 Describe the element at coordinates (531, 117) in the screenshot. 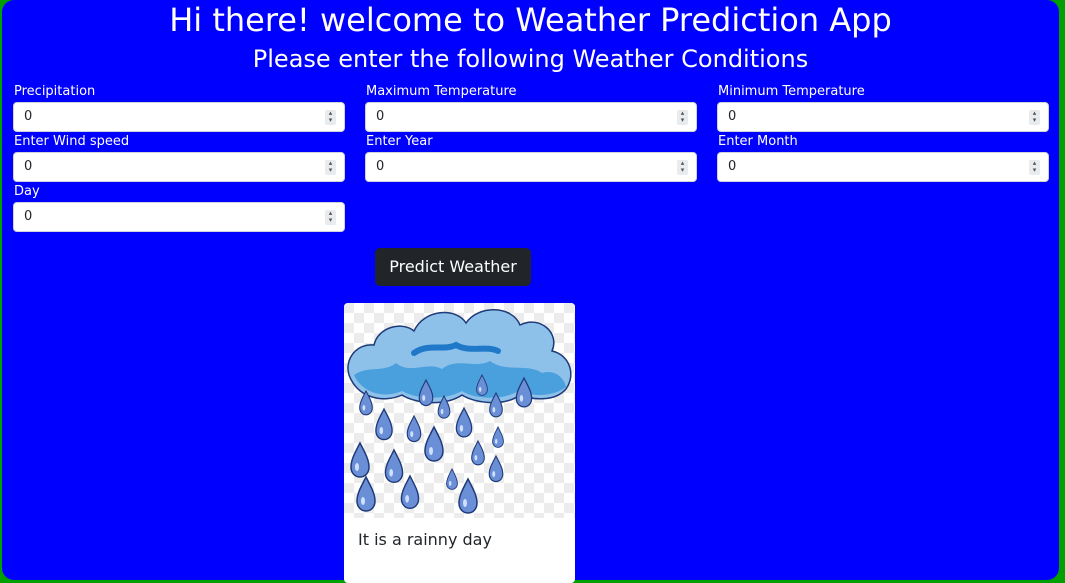

I see `max-temperature-input: 0 ▴ ▾` at that location.